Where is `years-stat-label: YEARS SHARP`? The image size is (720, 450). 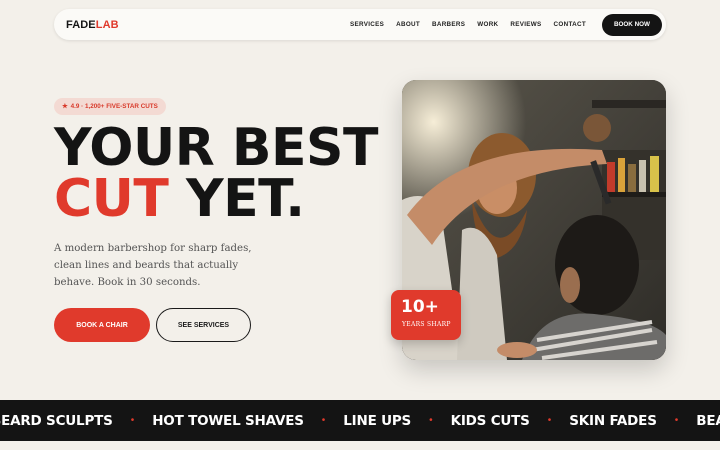
years-stat-label: YEARS SHARP is located at coordinates (426, 324).